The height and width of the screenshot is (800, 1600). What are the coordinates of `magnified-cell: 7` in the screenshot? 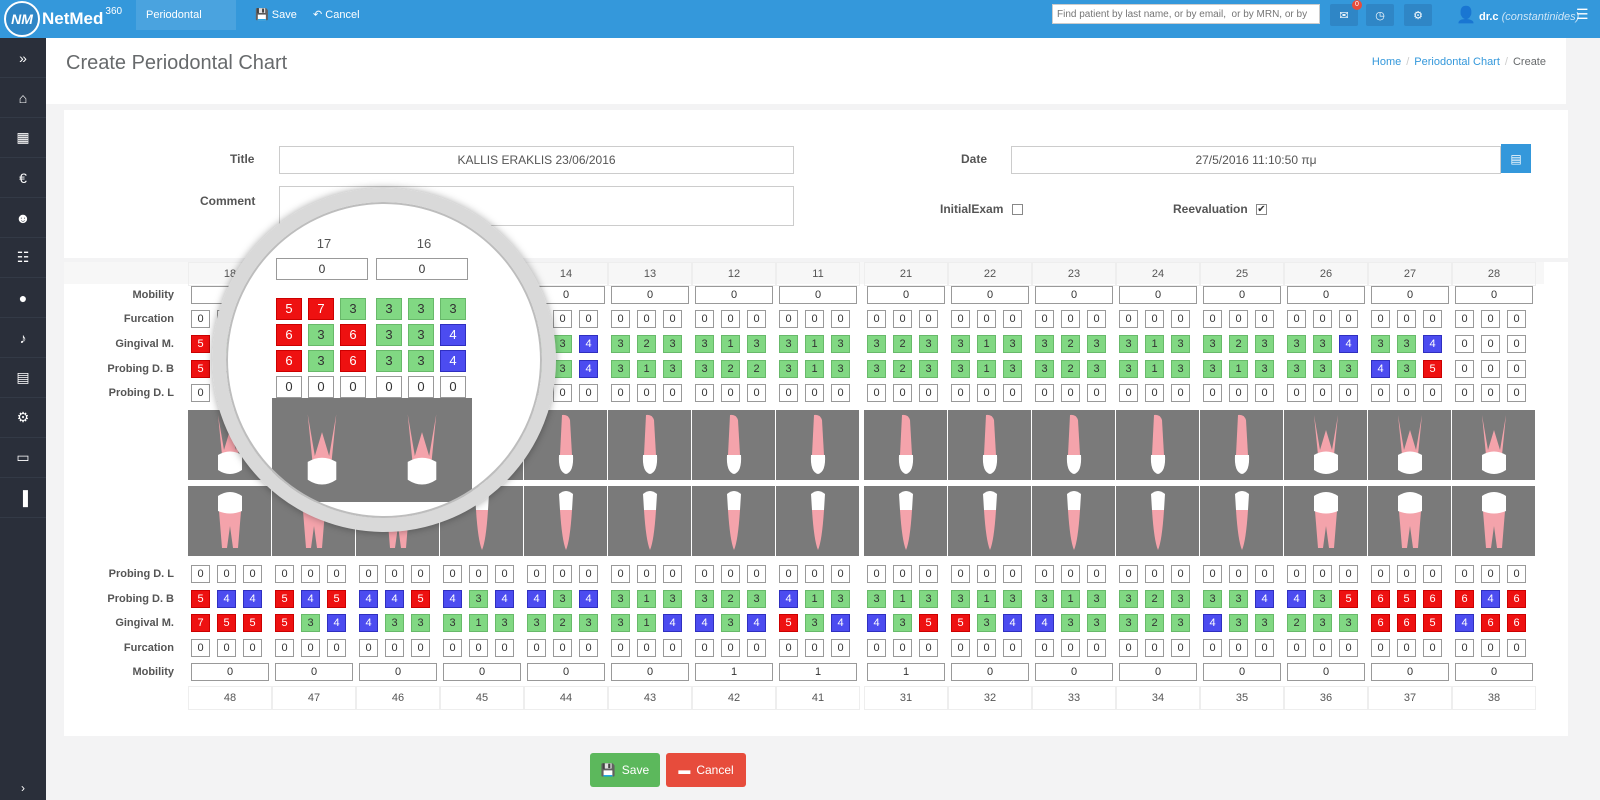 It's located at (321, 309).